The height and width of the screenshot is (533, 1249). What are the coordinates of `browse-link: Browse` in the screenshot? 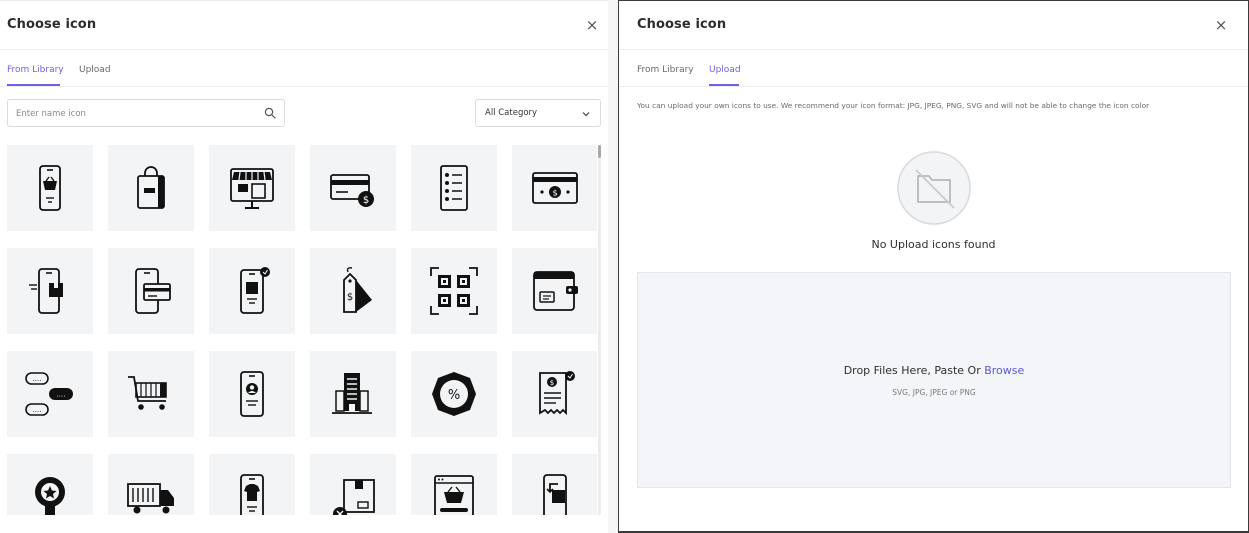 It's located at (1004, 370).